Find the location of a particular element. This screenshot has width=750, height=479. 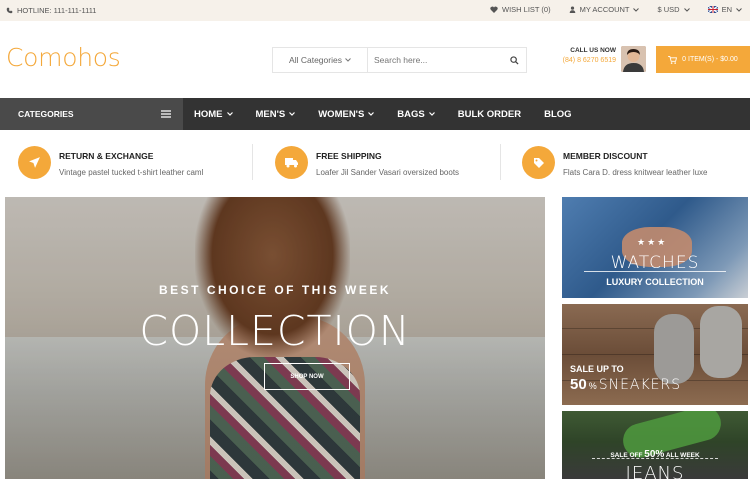

banner-sale-label: SALE OFF 50% ALL WEEK is located at coordinates (655, 454).